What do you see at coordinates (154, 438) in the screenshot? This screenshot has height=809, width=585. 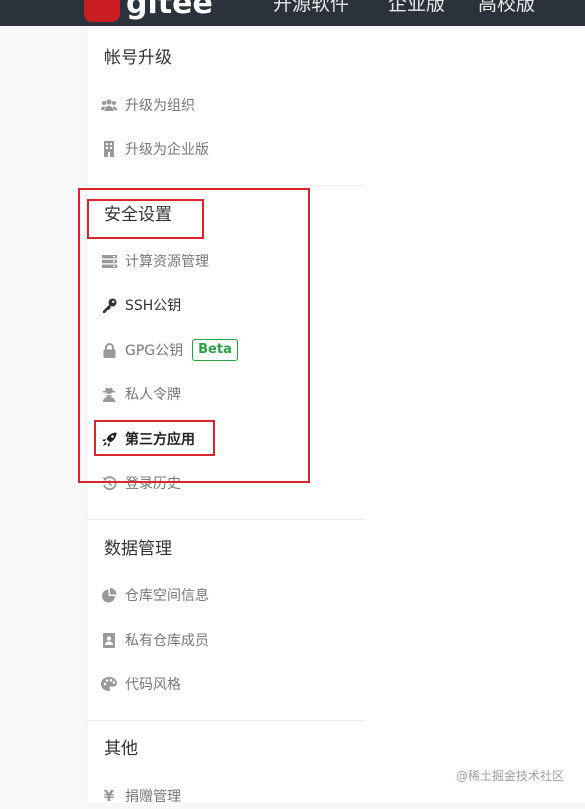 I see `annotation-box-third-party` at bounding box center [154, 438].